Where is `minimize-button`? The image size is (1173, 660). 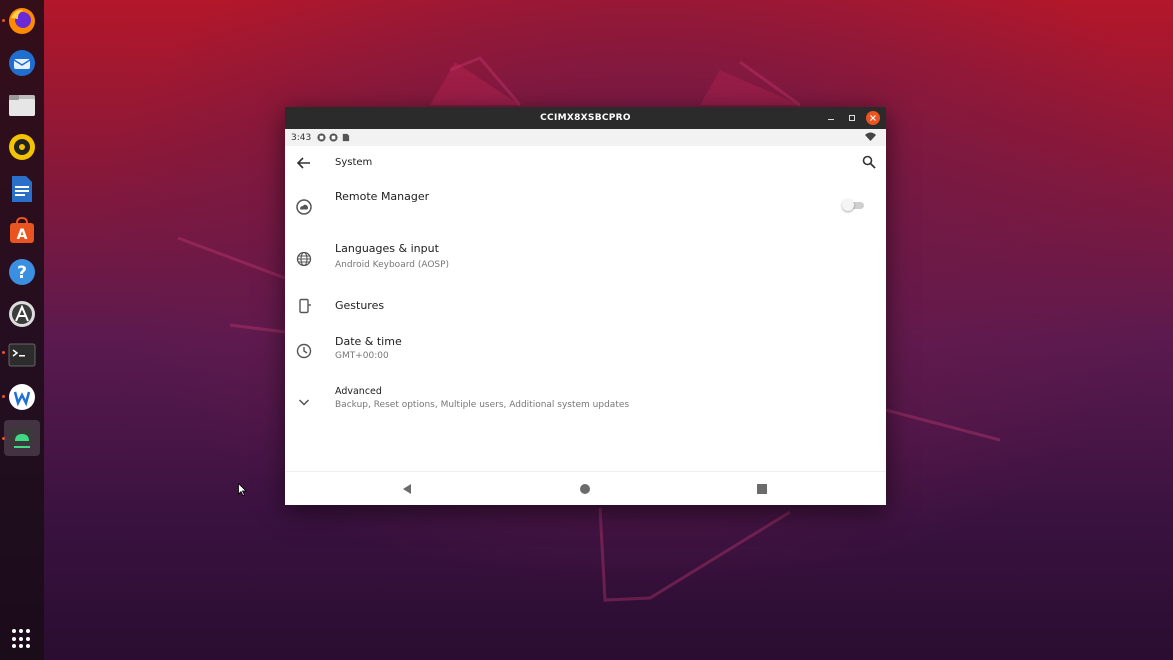
minimize-button is located at coordinates (831, 118).